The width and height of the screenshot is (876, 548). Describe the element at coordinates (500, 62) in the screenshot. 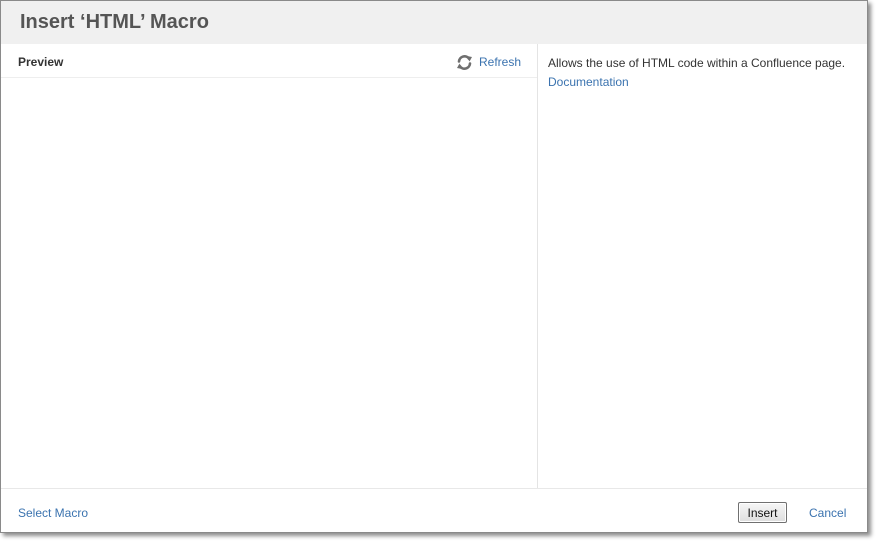

I see `refresh-label: Refresh` at that location.